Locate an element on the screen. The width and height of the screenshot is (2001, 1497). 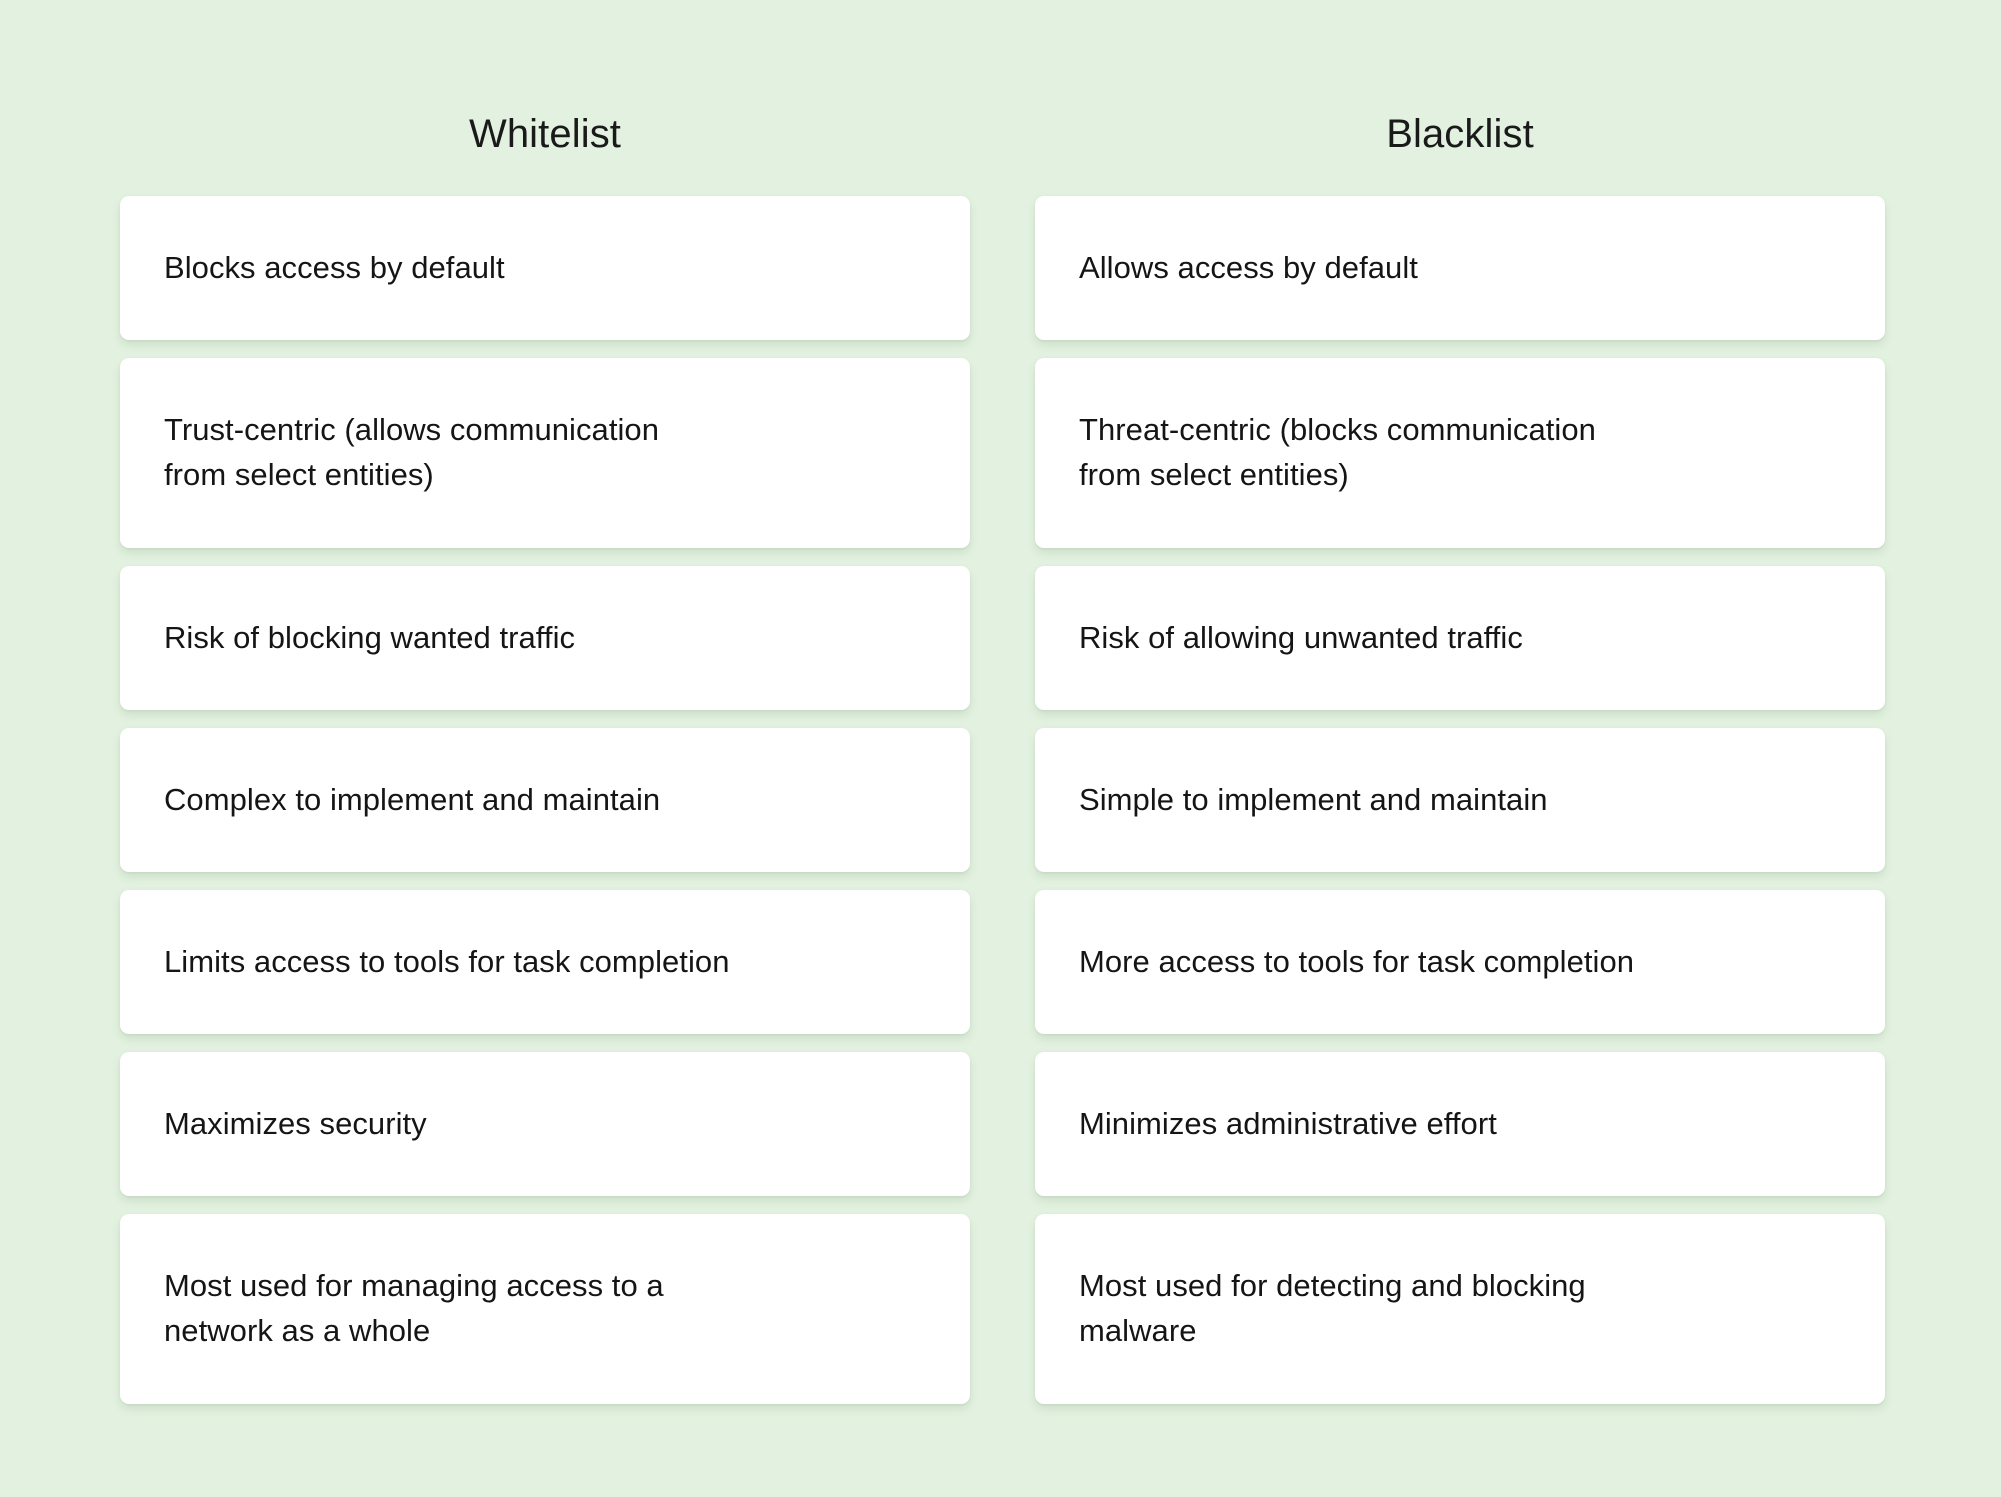
column-title-blacklist: Blacklist is located at coordinates (1460, 134).